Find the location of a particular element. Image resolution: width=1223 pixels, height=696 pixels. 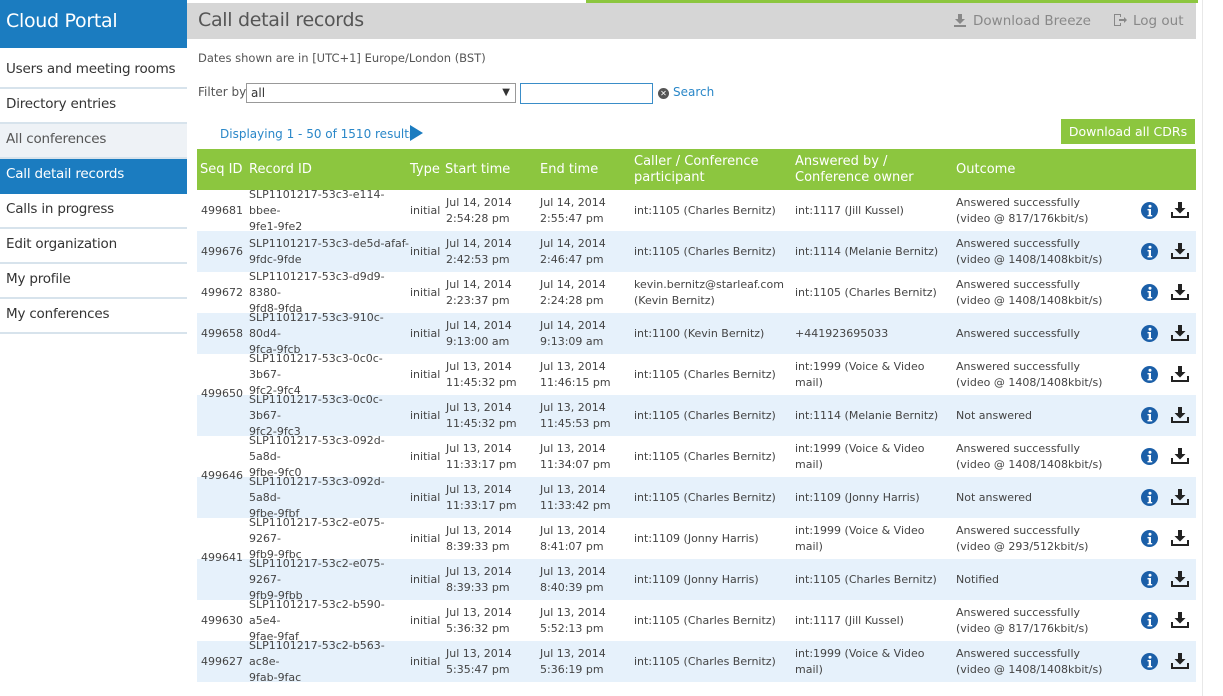

logout-icon is located at coordinates (1120, 20).